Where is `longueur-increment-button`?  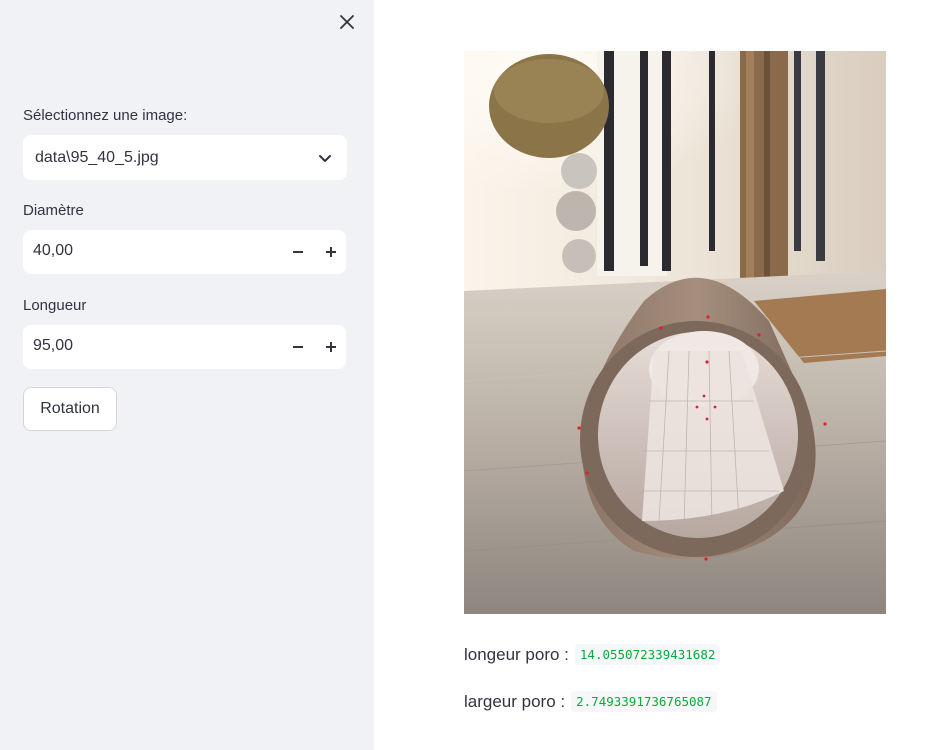
longueur-increment-button is located at coordinates (331, 347).